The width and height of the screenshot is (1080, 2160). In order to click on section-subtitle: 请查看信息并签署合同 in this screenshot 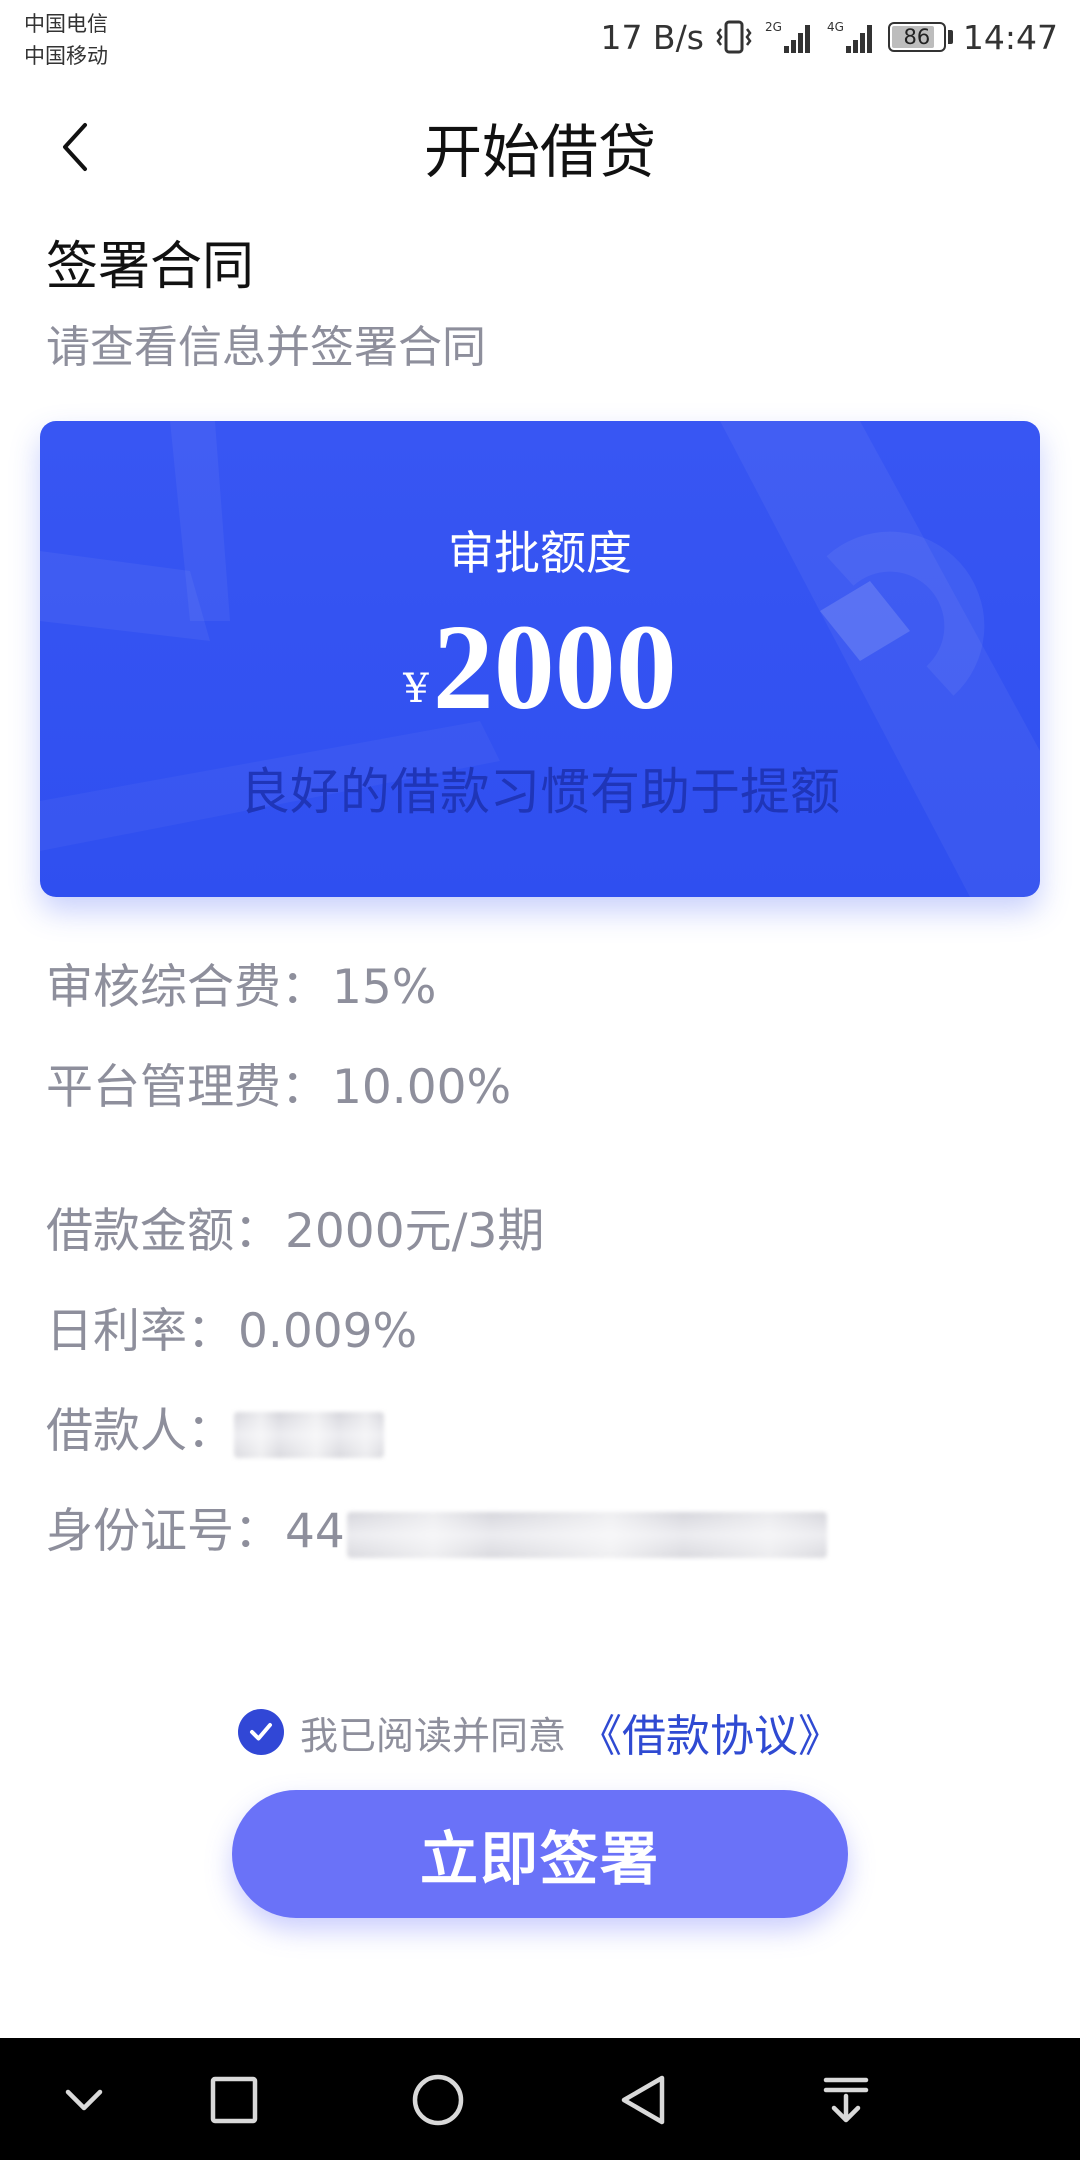, I will do `click(266, 347)`.